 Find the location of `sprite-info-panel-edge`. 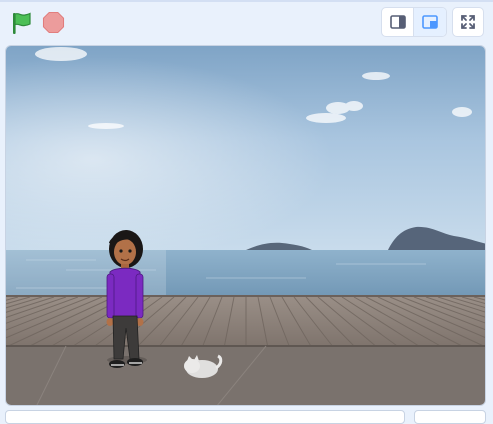

sprite-info-panel-edge is located at coordinates (205, 417).